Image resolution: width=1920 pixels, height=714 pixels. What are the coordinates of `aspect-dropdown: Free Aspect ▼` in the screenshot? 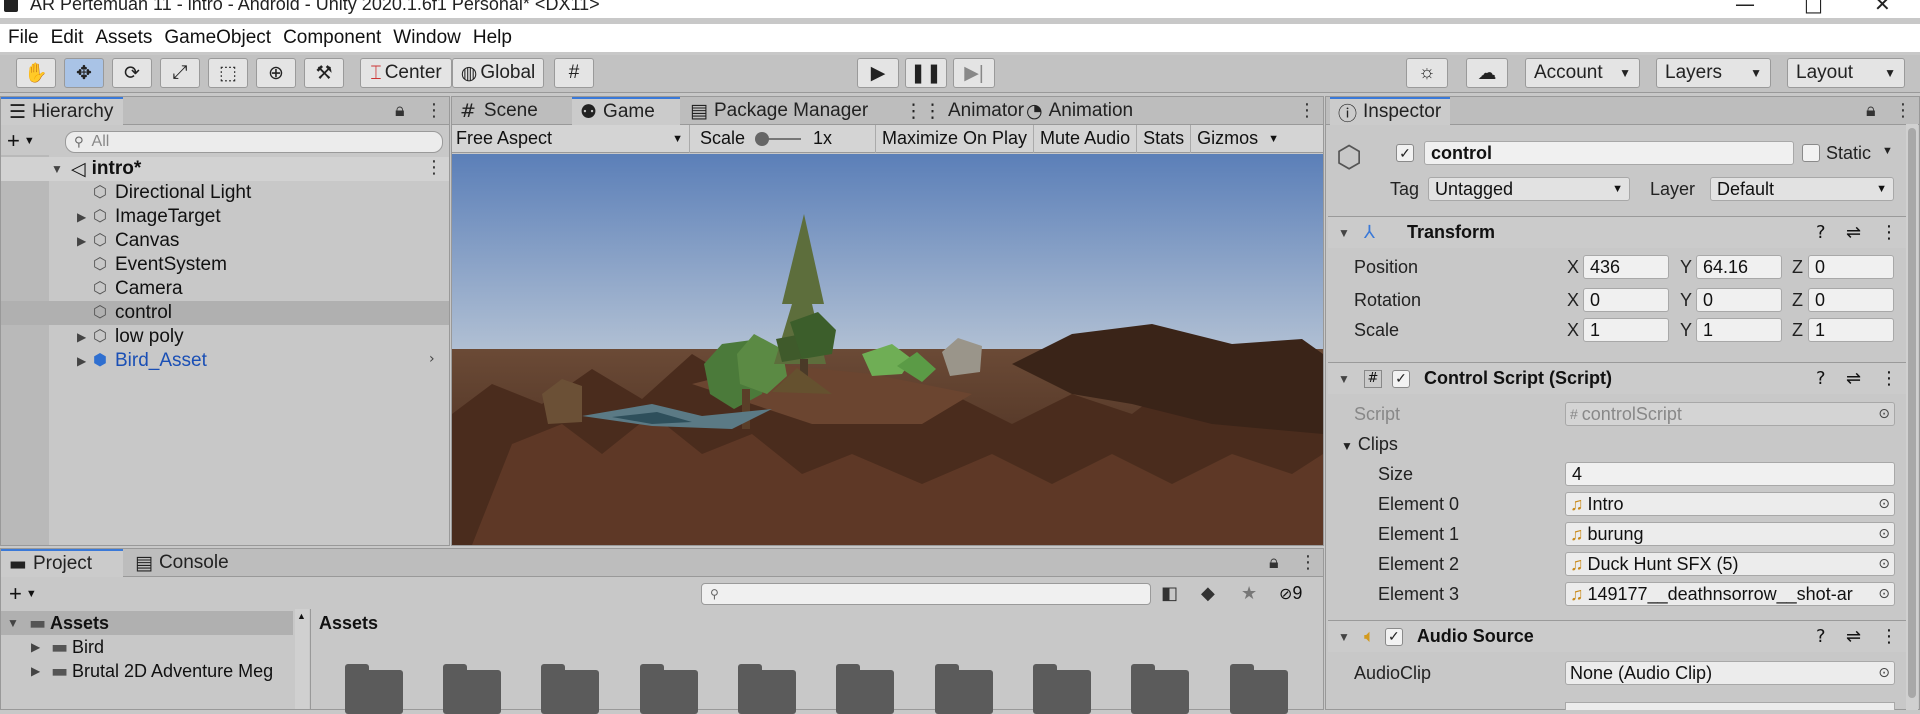 It's located at (571, 138).